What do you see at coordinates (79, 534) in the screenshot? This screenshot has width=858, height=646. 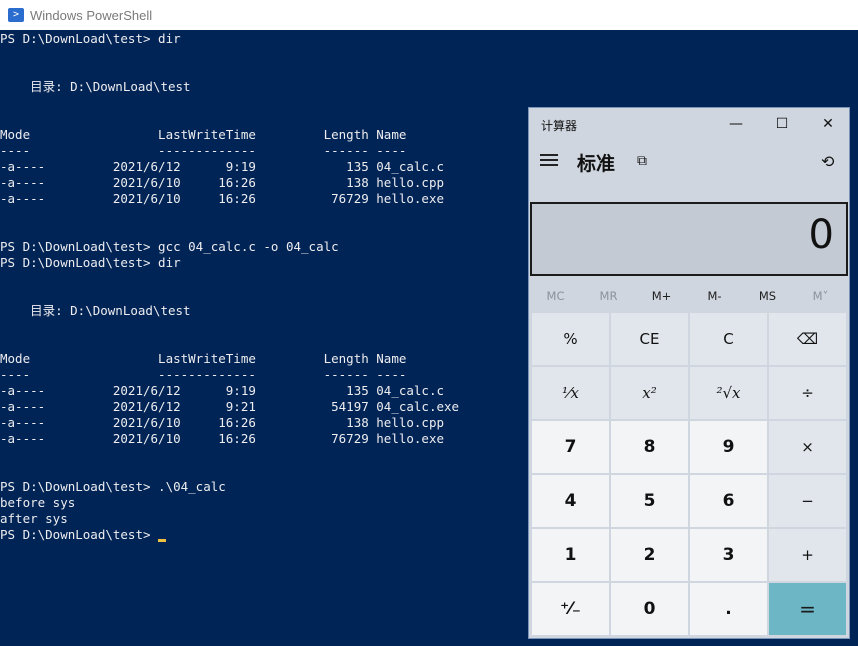 I see `prompt-text: PS D:\DownLoad\test>` at bounding box center [79, 534].